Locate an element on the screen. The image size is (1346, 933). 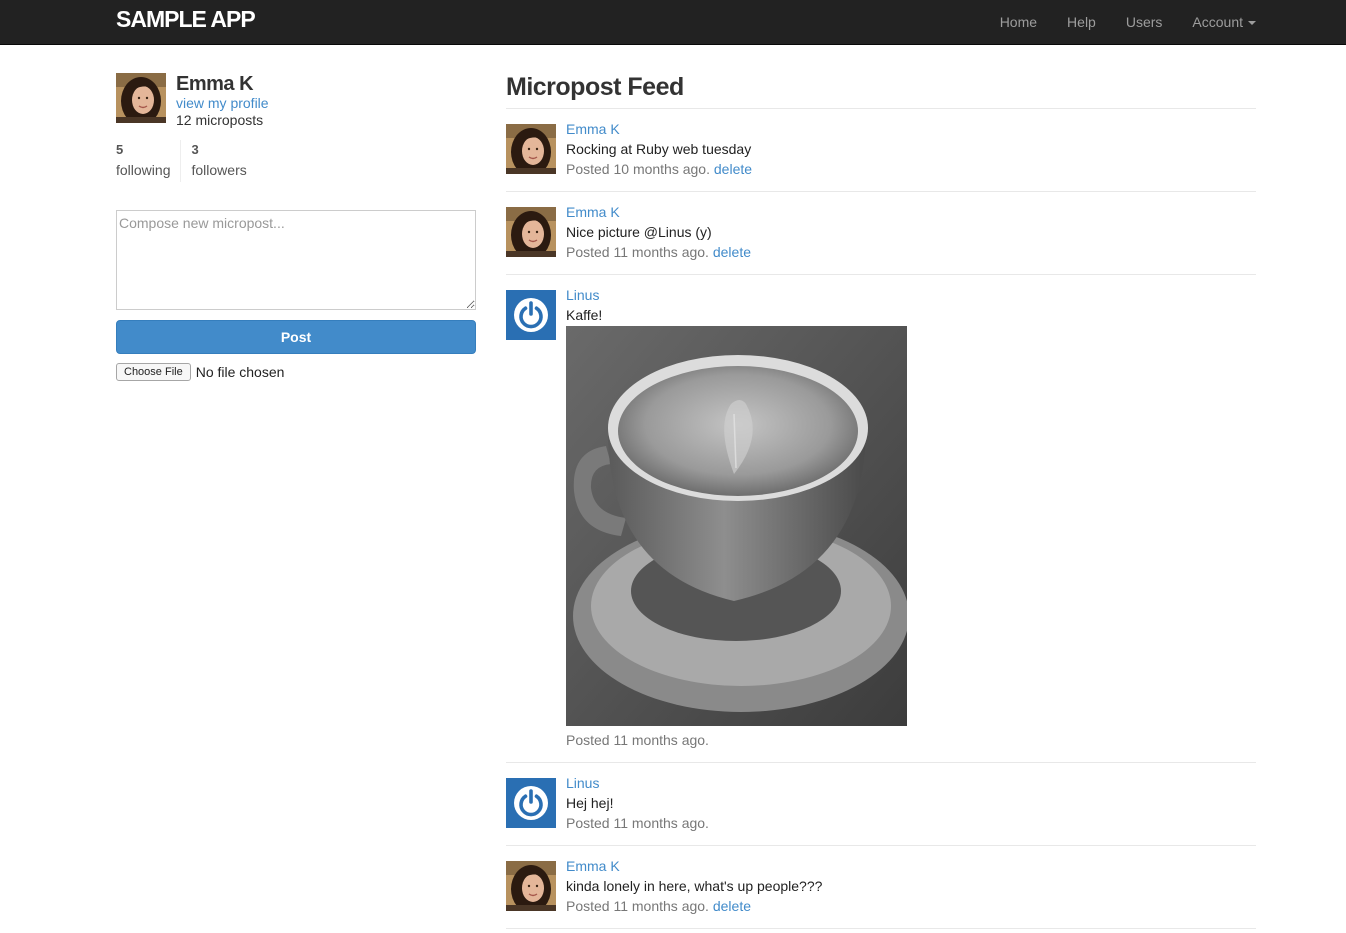
follow-stats: 5 following 3 followers is located at coordinates (181, 161).